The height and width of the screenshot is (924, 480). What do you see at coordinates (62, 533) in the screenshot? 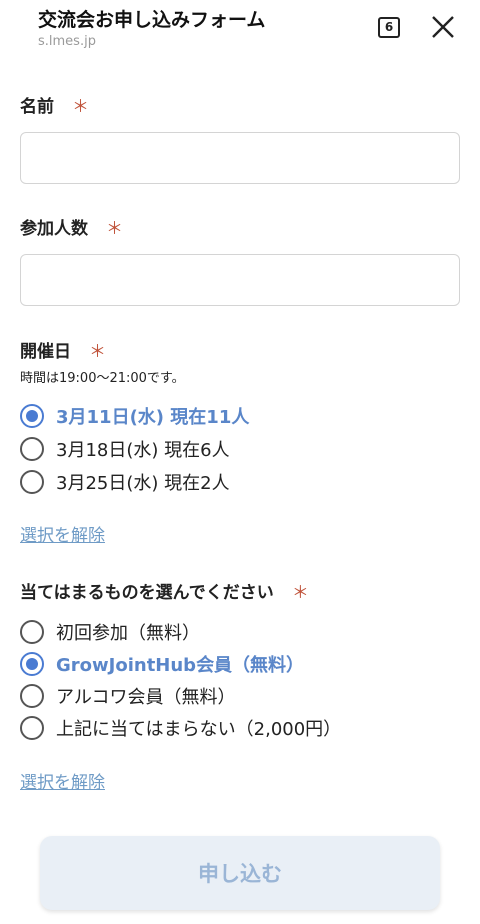
I see `date-clear-link: 選択を解除` at bounding box center [62, 533].